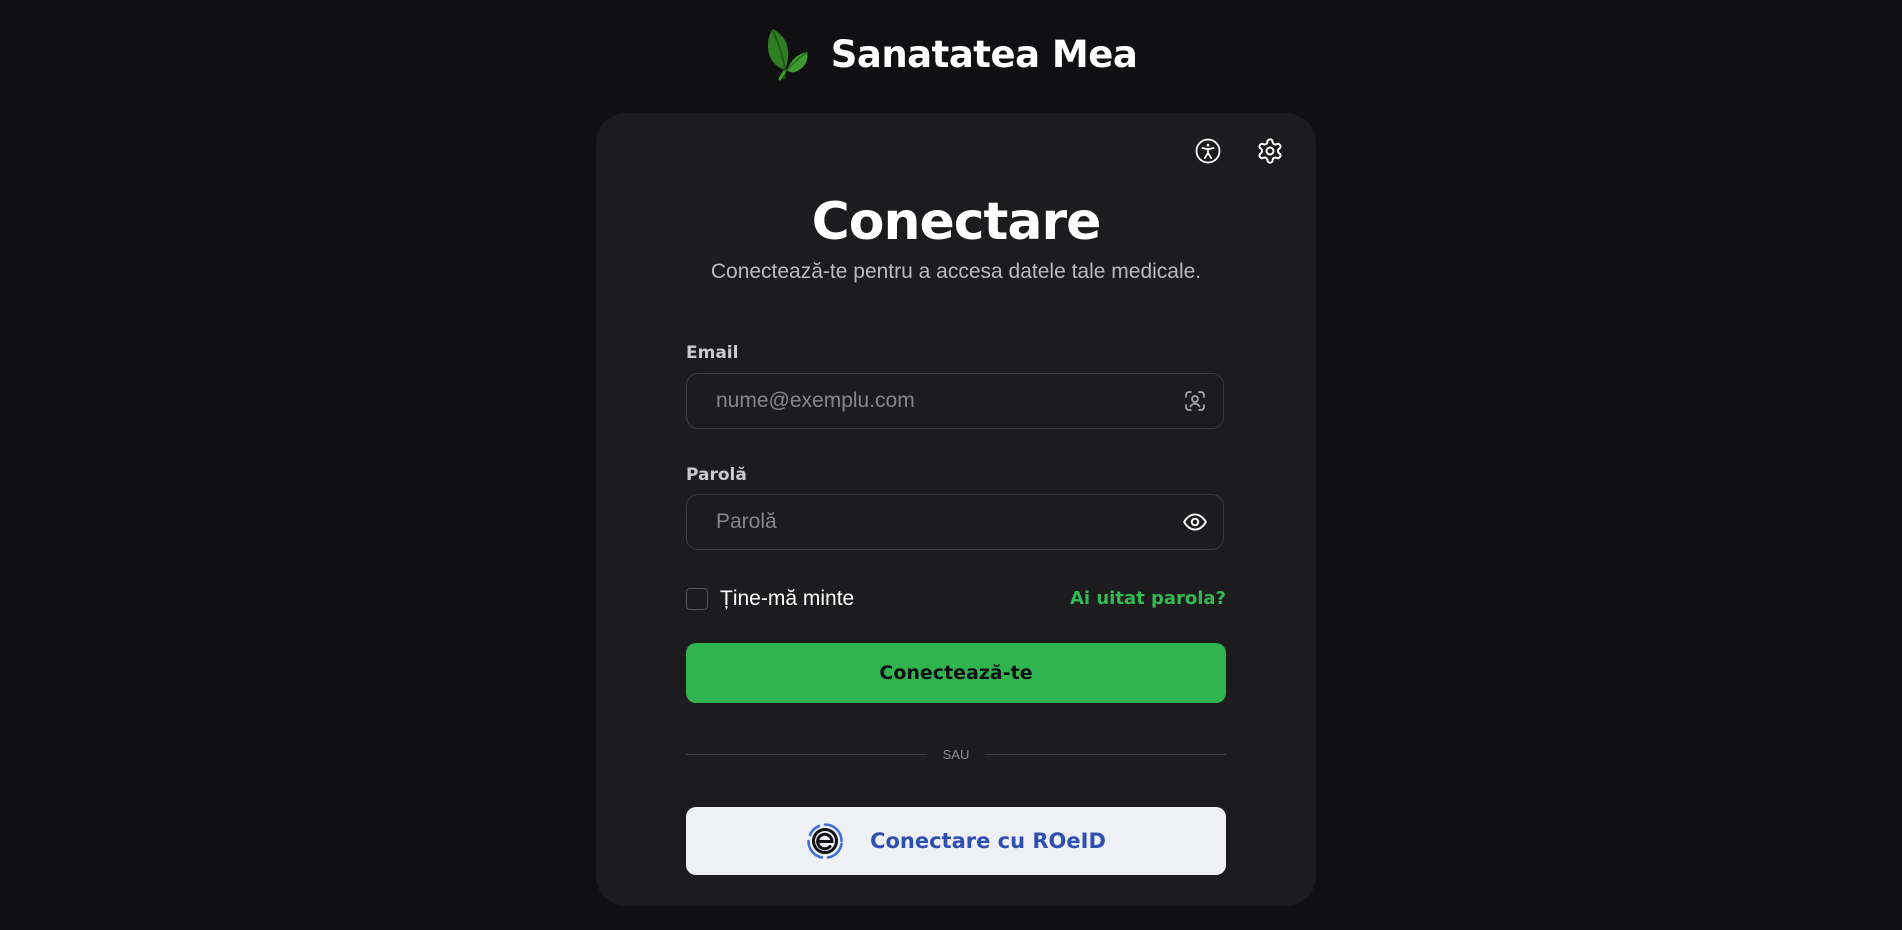 The image size is (1902, 930). I want to click on app-title: Sanatatea Mea, so click(984, 54).